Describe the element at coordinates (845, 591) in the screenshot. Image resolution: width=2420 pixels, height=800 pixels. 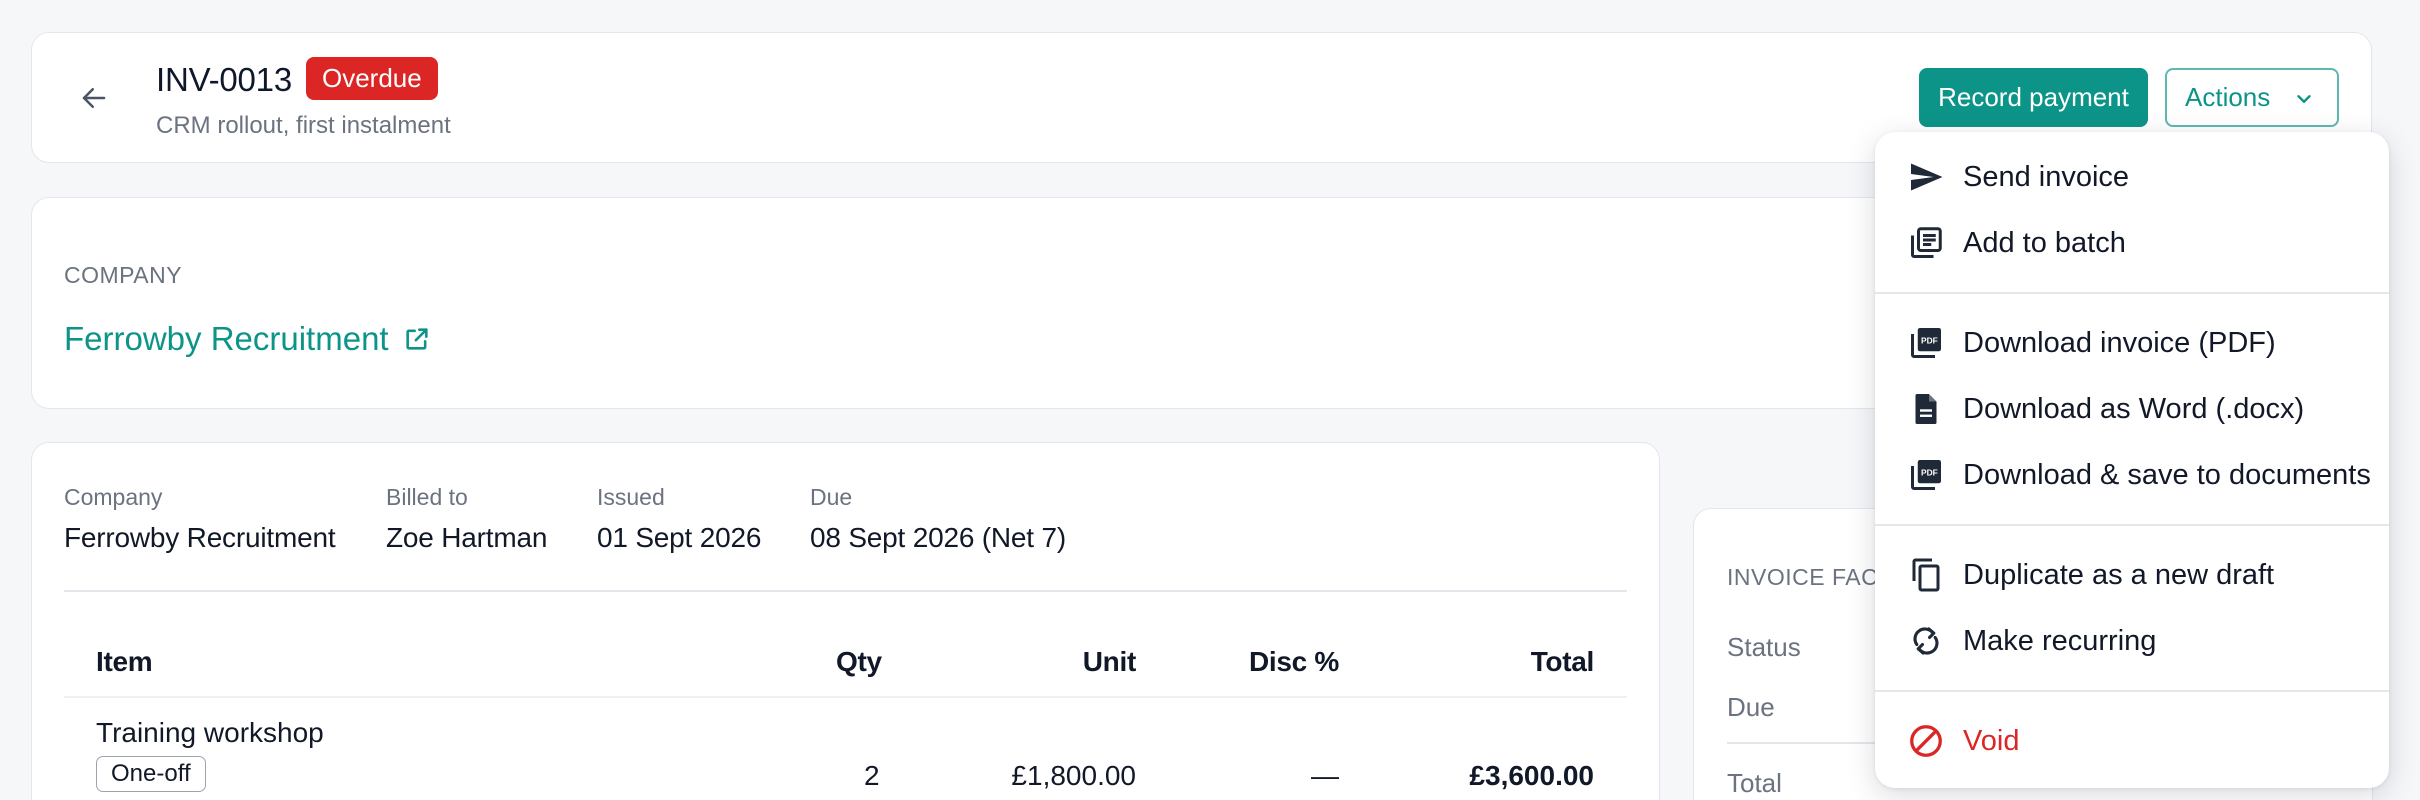
I see `meta-divider` at that location.